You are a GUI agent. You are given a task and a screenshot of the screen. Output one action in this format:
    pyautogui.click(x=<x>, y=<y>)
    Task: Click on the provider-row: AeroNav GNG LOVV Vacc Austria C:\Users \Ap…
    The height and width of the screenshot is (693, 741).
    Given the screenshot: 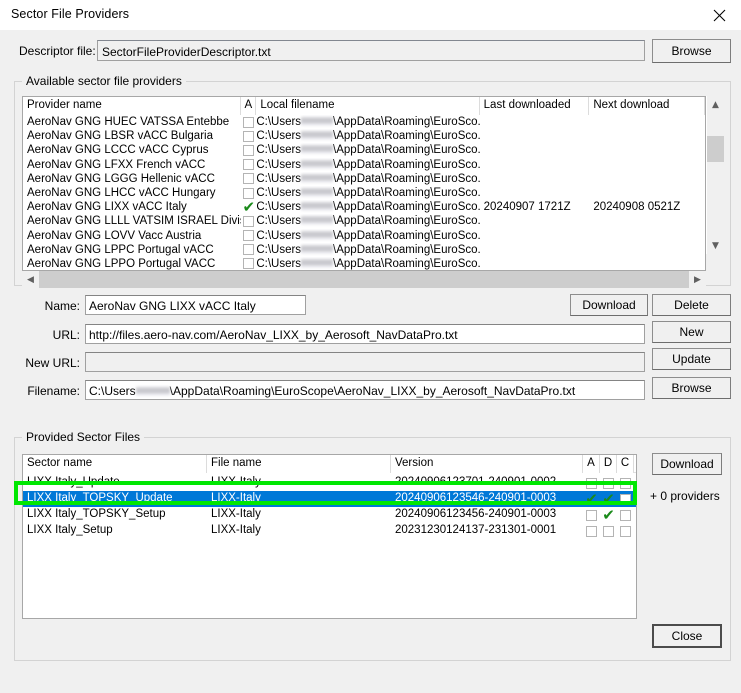 What is the action you would take?
    pyautogui.click(x=364, y=236)
    